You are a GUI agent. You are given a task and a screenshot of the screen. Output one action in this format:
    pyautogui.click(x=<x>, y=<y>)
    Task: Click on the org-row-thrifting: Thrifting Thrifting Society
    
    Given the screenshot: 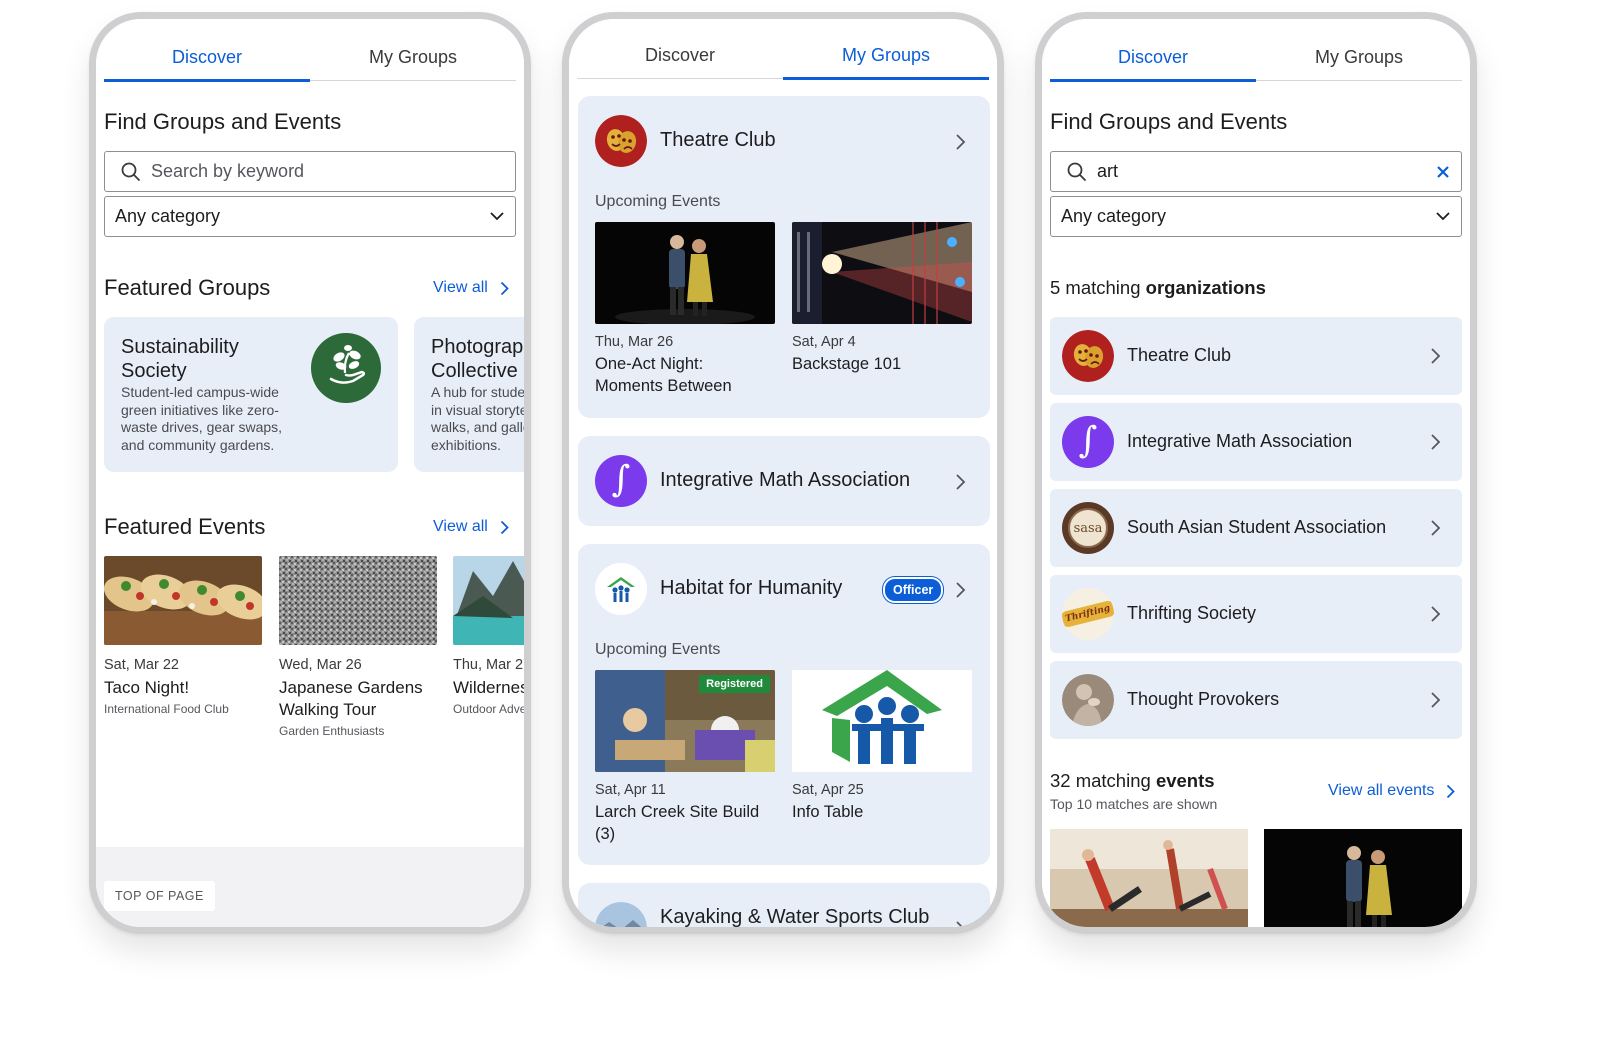 What is the action you would take?
    pyautogui.click(x=1256, y=614)
    